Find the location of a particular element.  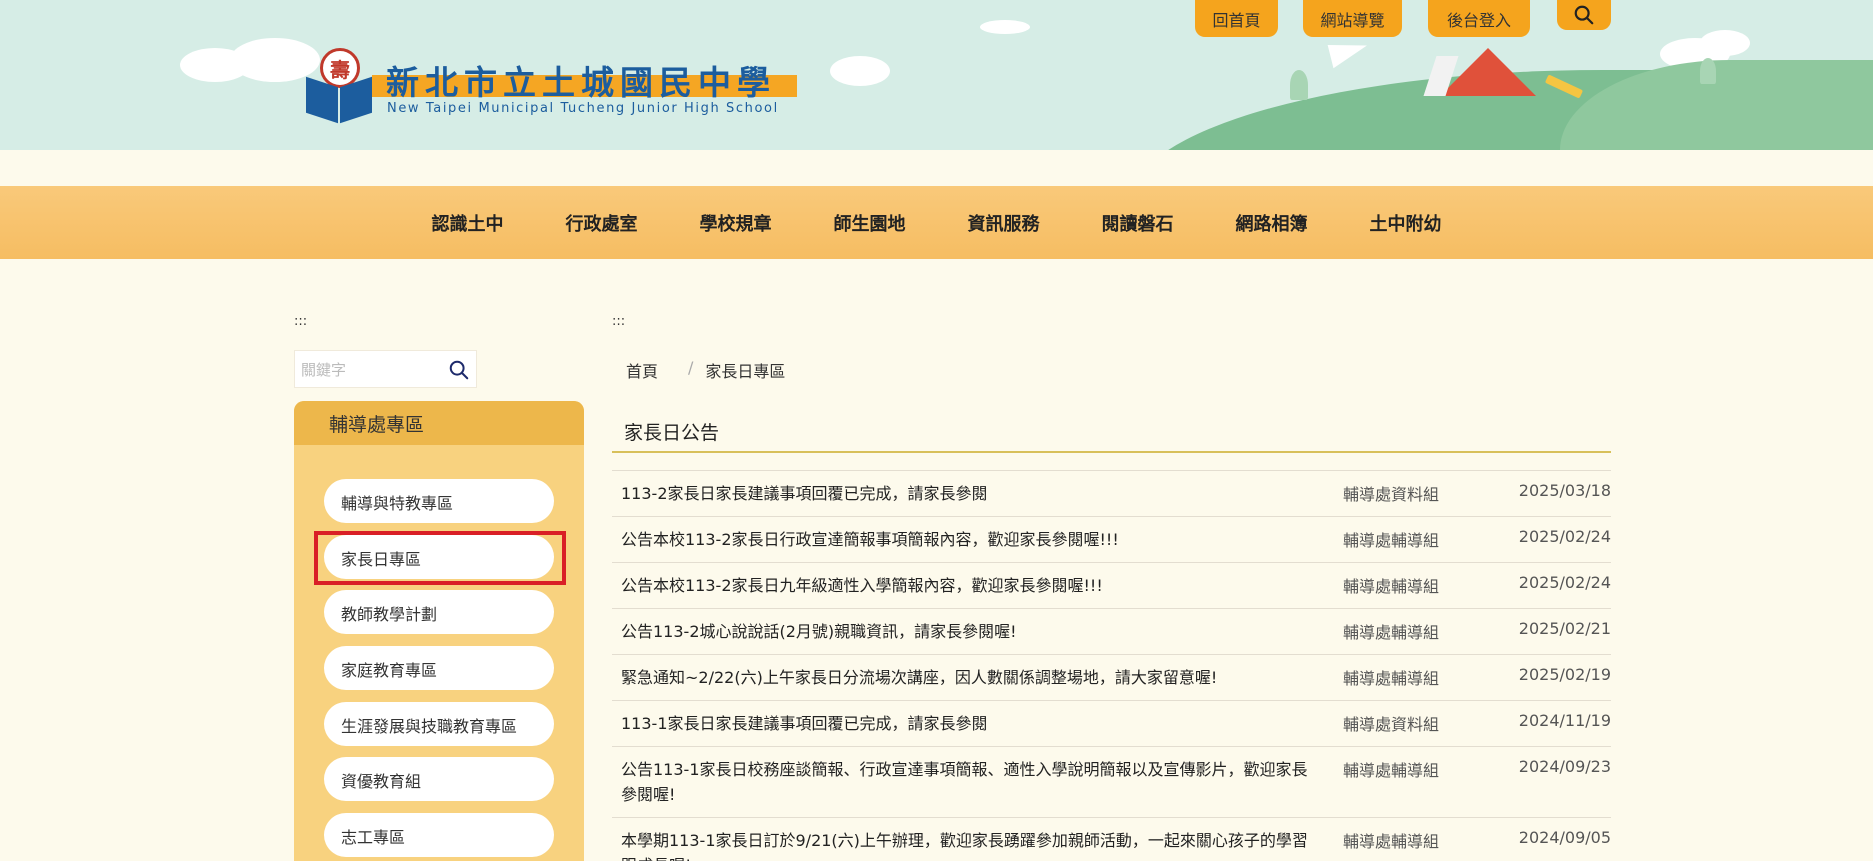

sidebar-item-teaching-plan: 教師教學計劃 is located at coordinates (439, 612).